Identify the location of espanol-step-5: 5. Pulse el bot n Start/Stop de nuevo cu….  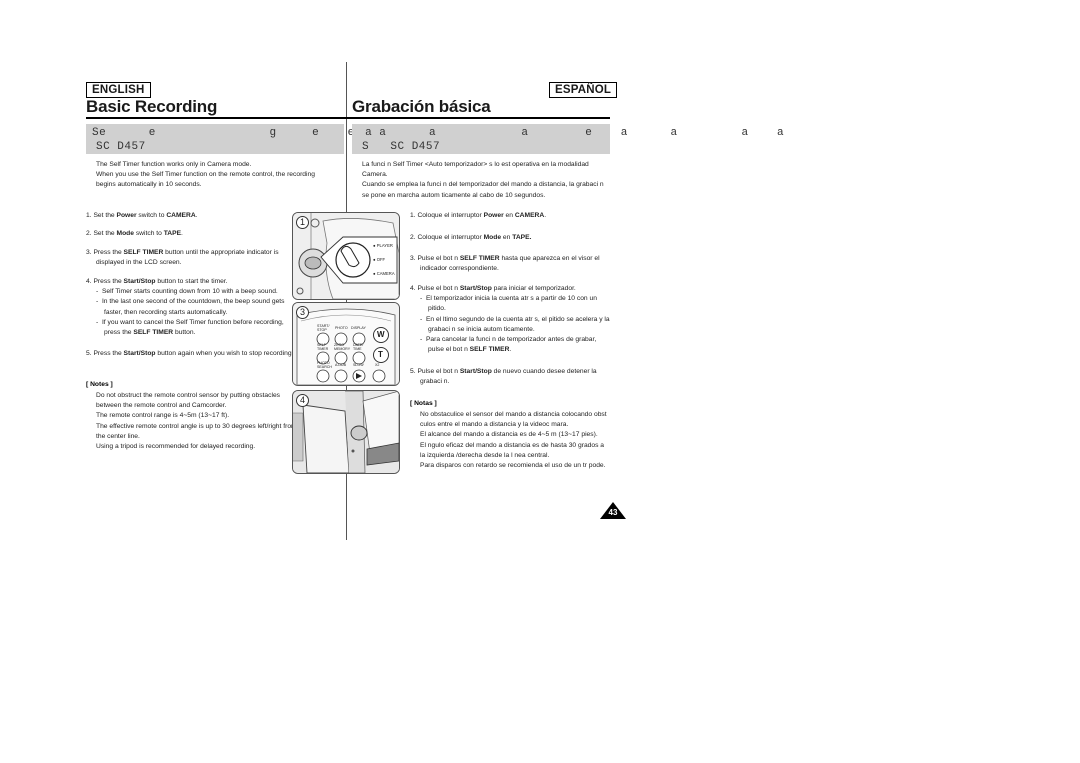
(515, 377).